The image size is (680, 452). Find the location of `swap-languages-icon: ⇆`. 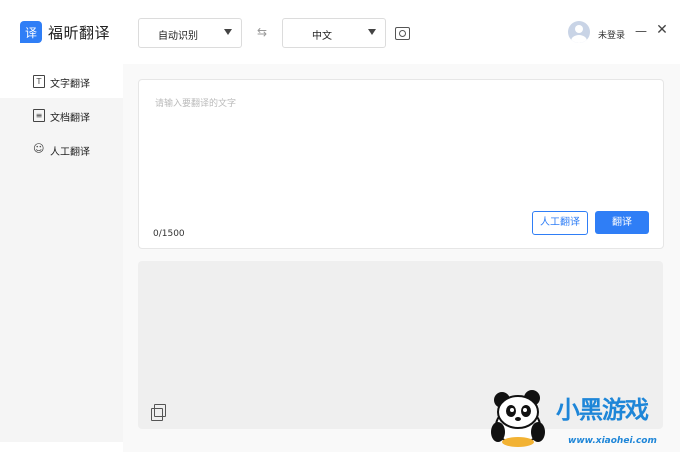

swap-languages-icon: ⇆ is located at coordinates (262, 32).